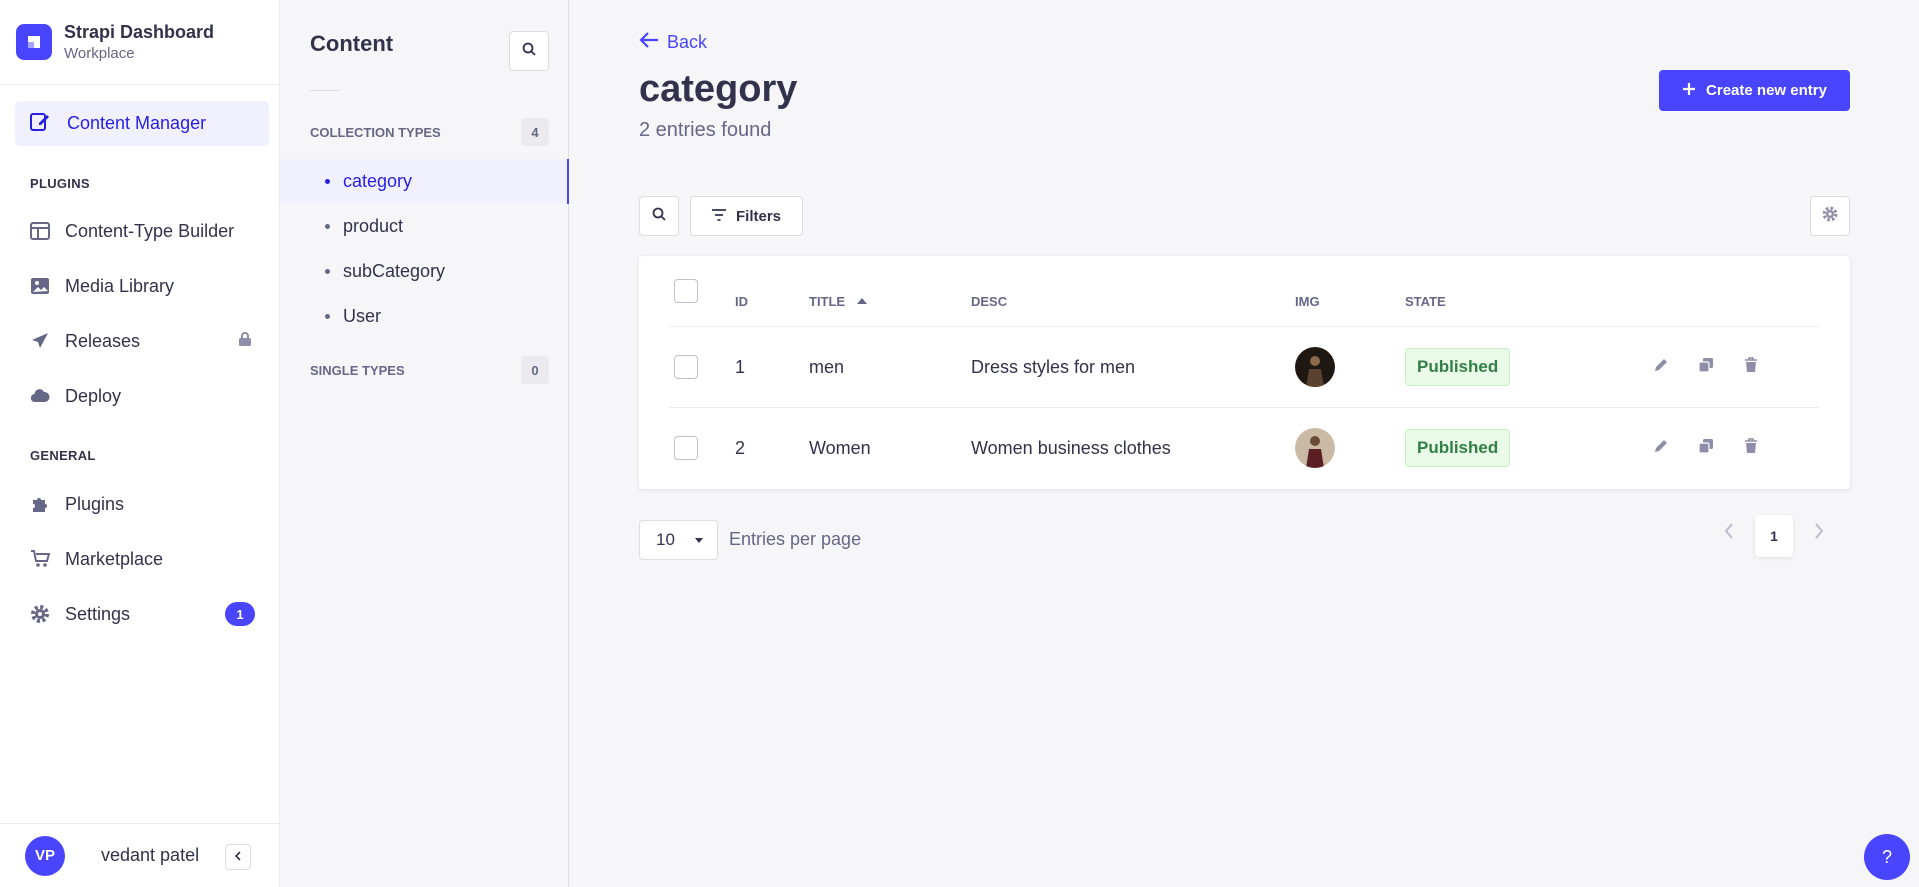 This screenshot has width=1919, height=887. What do you see at coordinates (424, 271) in the screenshot?
I see `subnav-item-subcategory: subCategory` at bounding box center [424, 271].